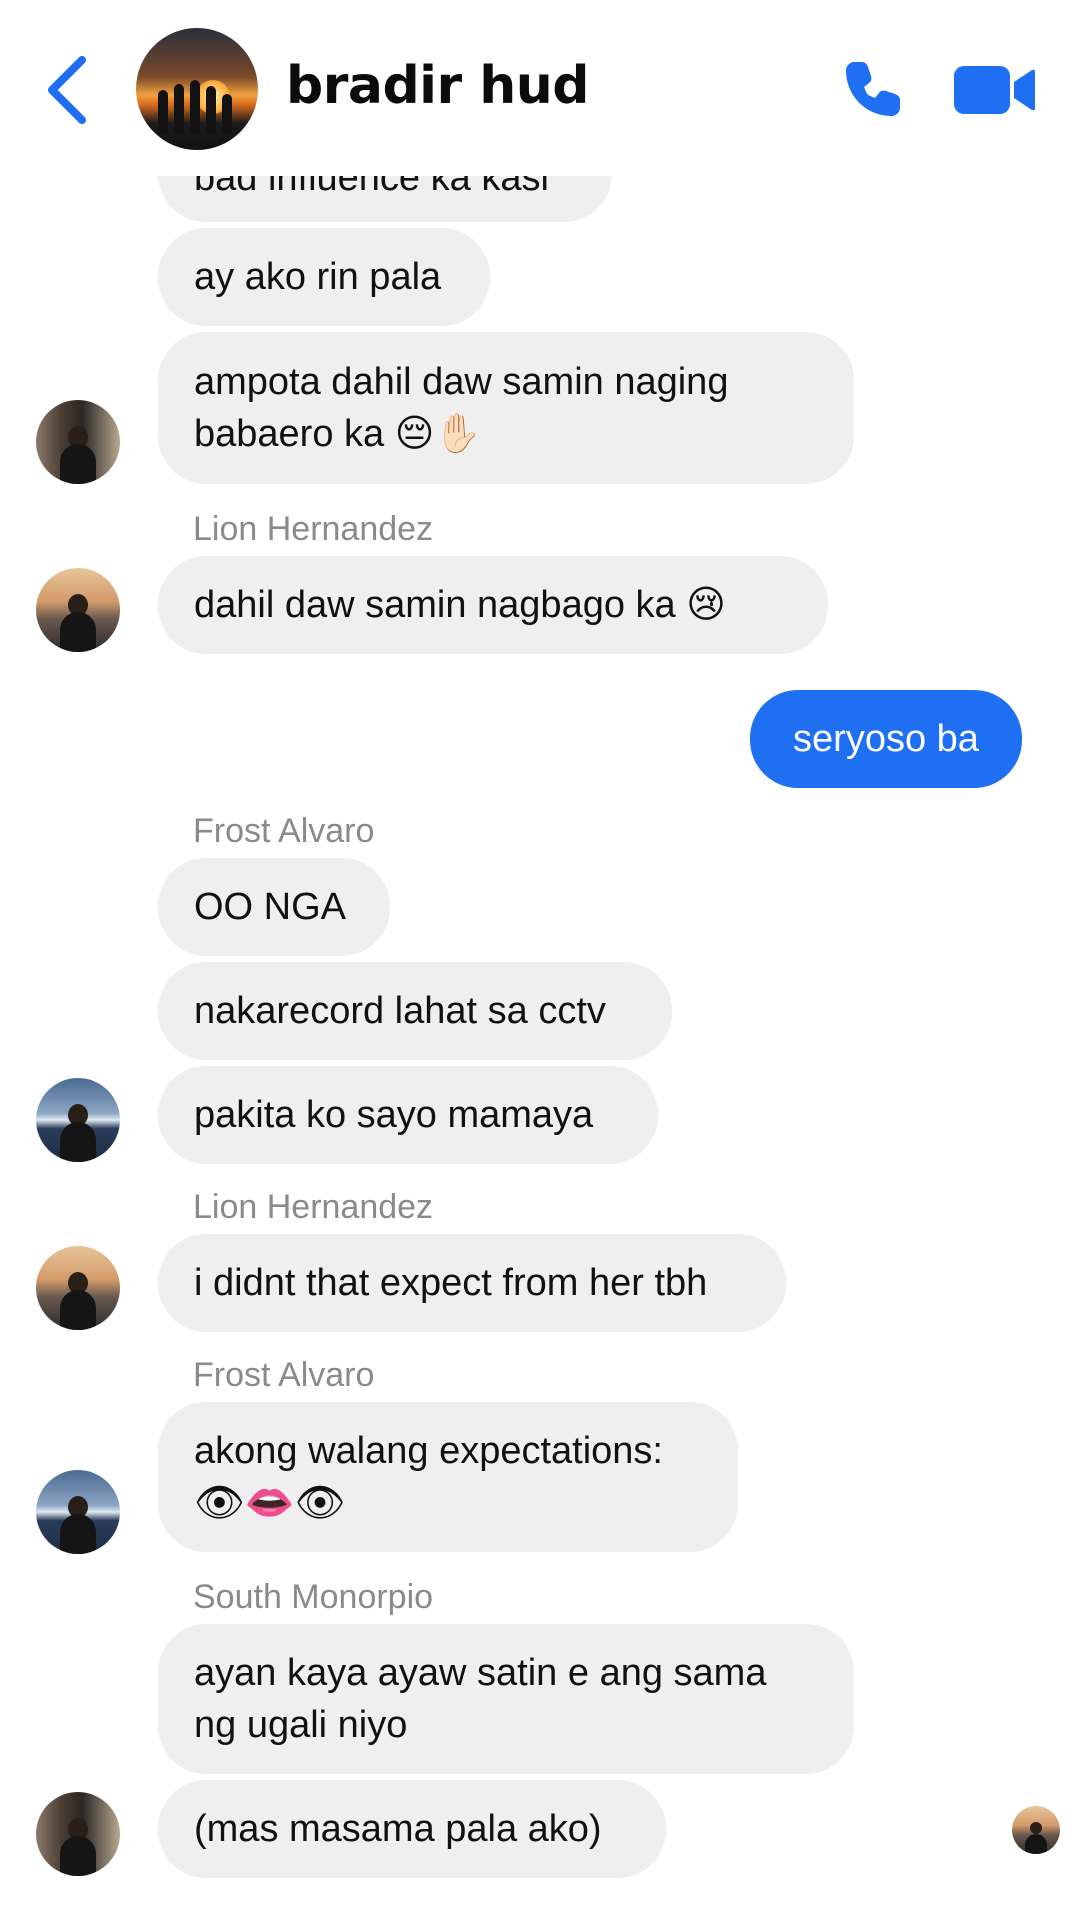 The image size is (1080, 1920). I want to click on chat-header: bradir hud, so click(540, 88).